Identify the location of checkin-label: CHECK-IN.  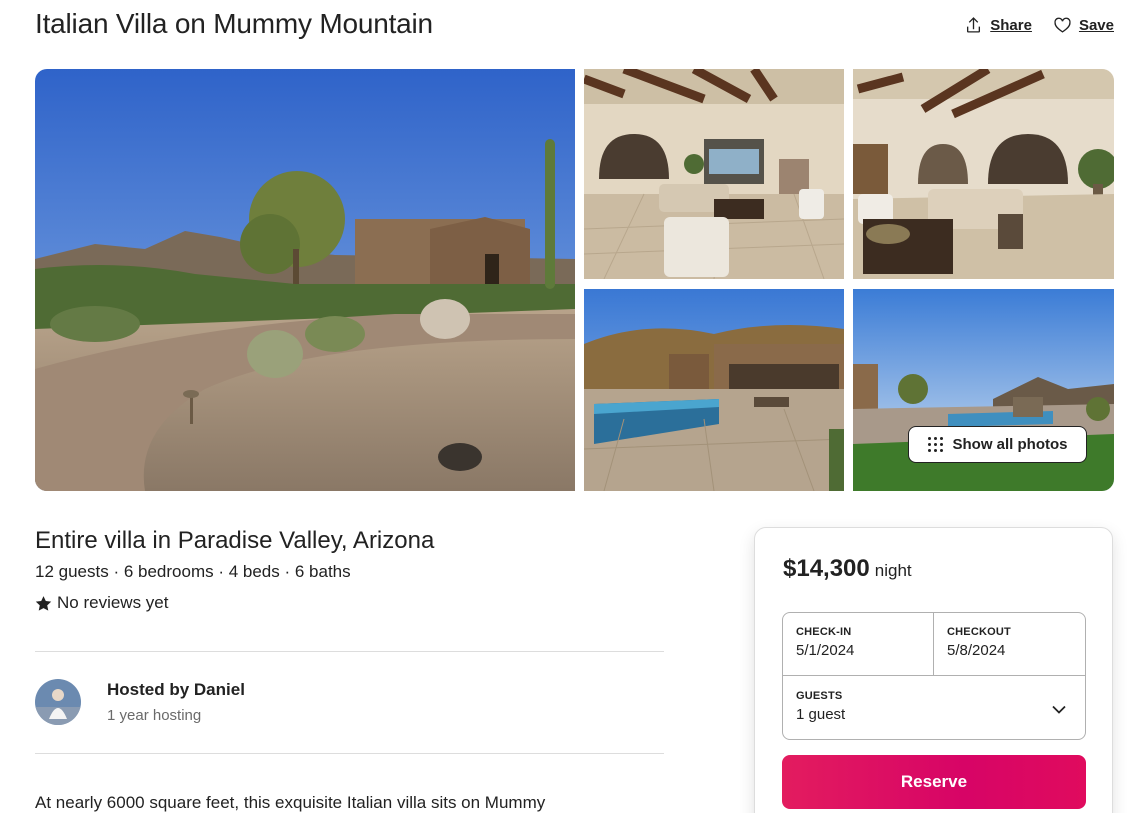
(824, 632).